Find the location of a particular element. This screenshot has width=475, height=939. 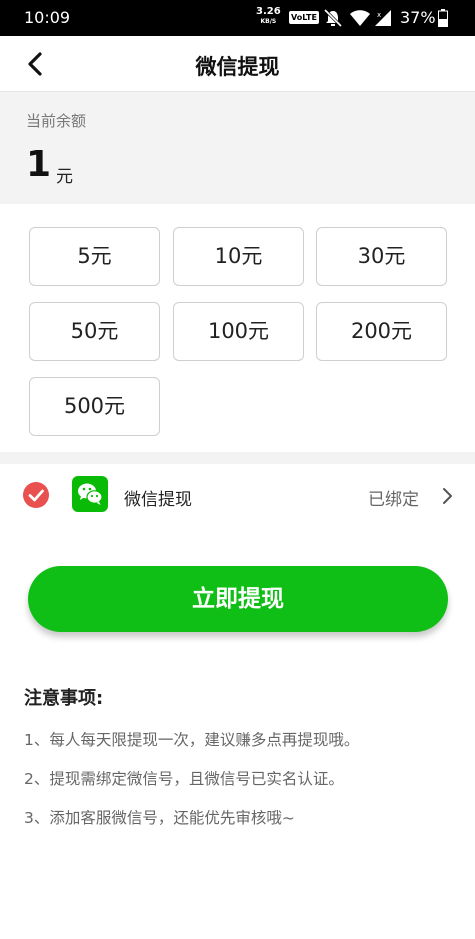

amount-option-5: 5元 is located at coordinates (94, 256).